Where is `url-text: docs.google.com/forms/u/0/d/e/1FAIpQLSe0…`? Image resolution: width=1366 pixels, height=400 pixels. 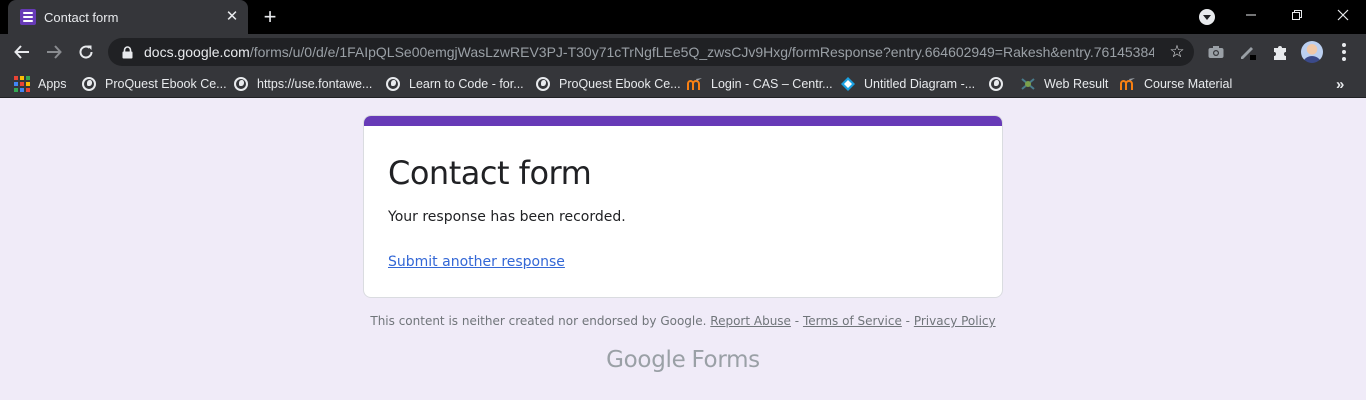
url-text: docs.google.com/forms/u/0/d/e/1FAIpQLSe0… is located at coordinates (649, 52).